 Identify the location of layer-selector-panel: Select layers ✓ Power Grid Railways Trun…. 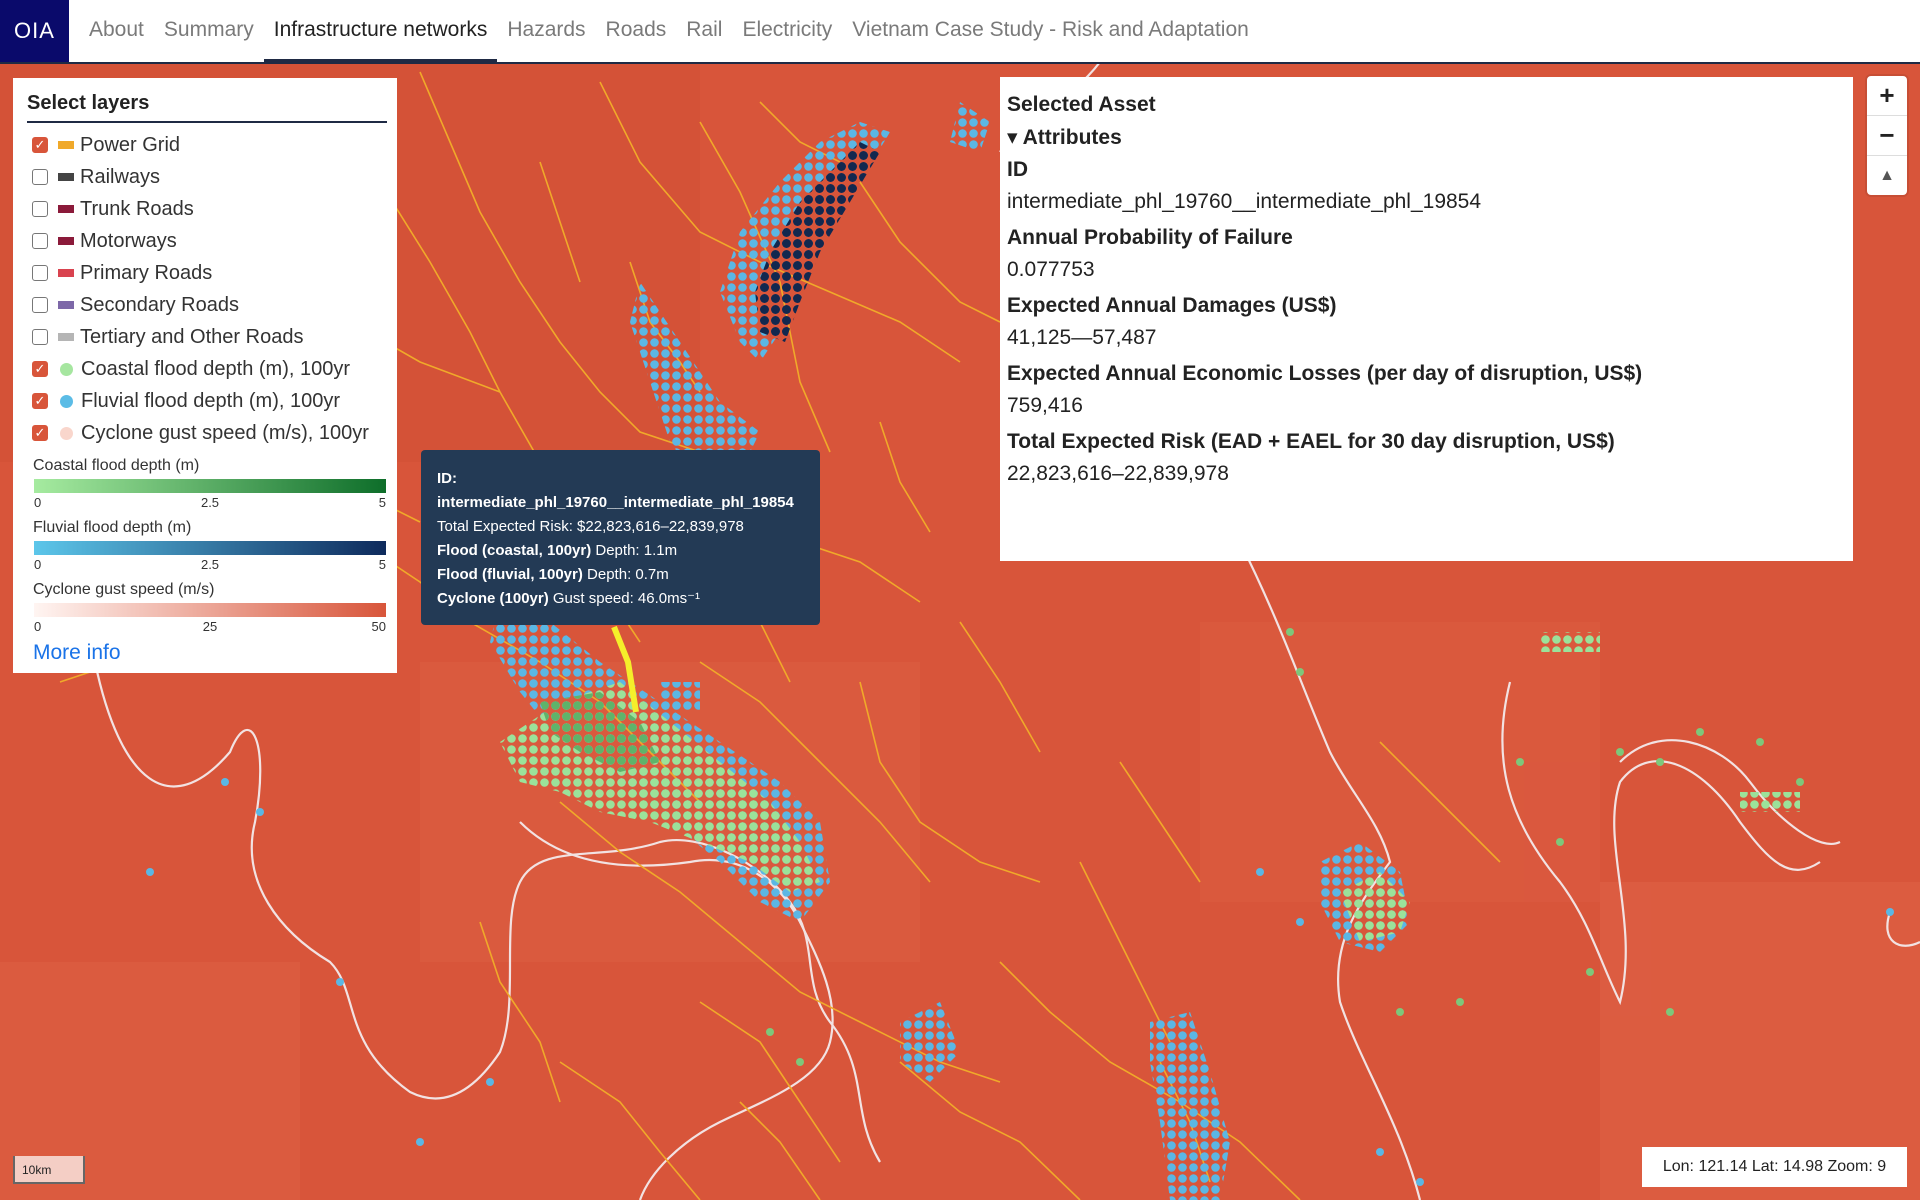
(205, 375).